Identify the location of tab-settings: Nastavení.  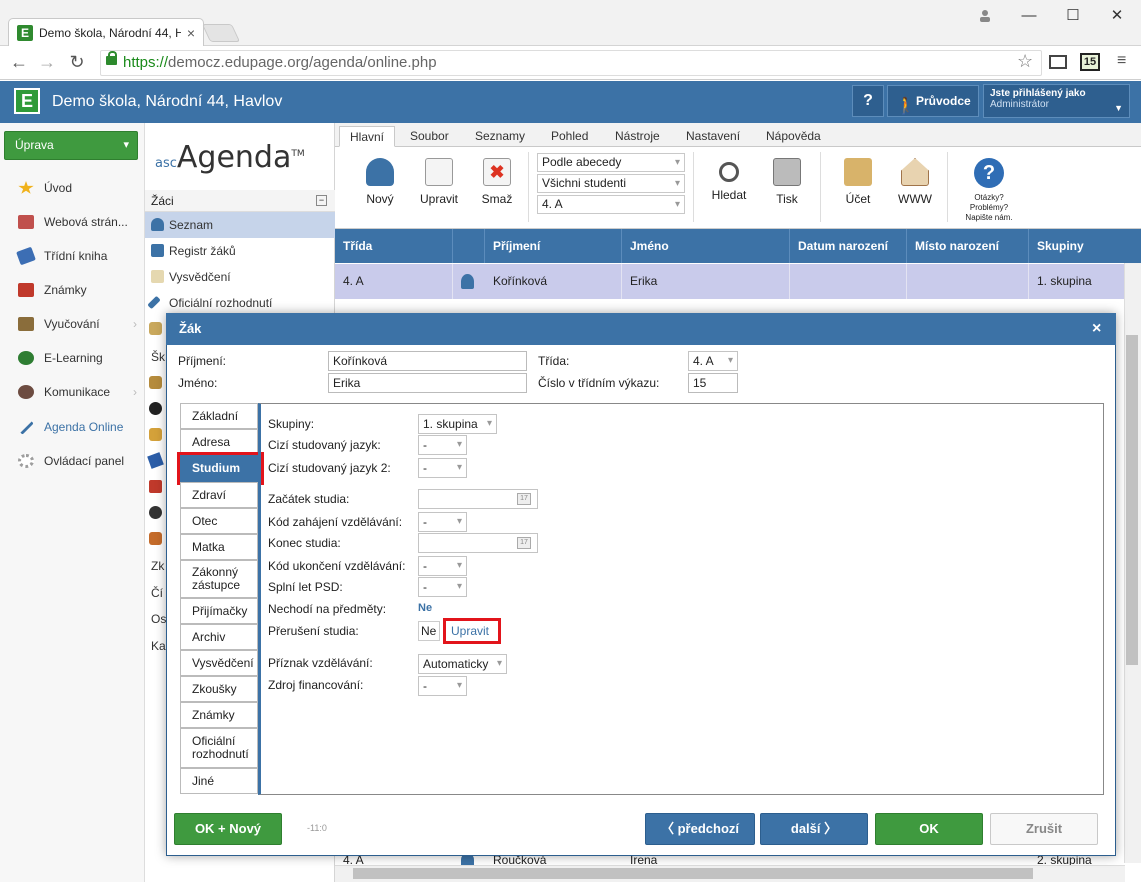
(713, 136).